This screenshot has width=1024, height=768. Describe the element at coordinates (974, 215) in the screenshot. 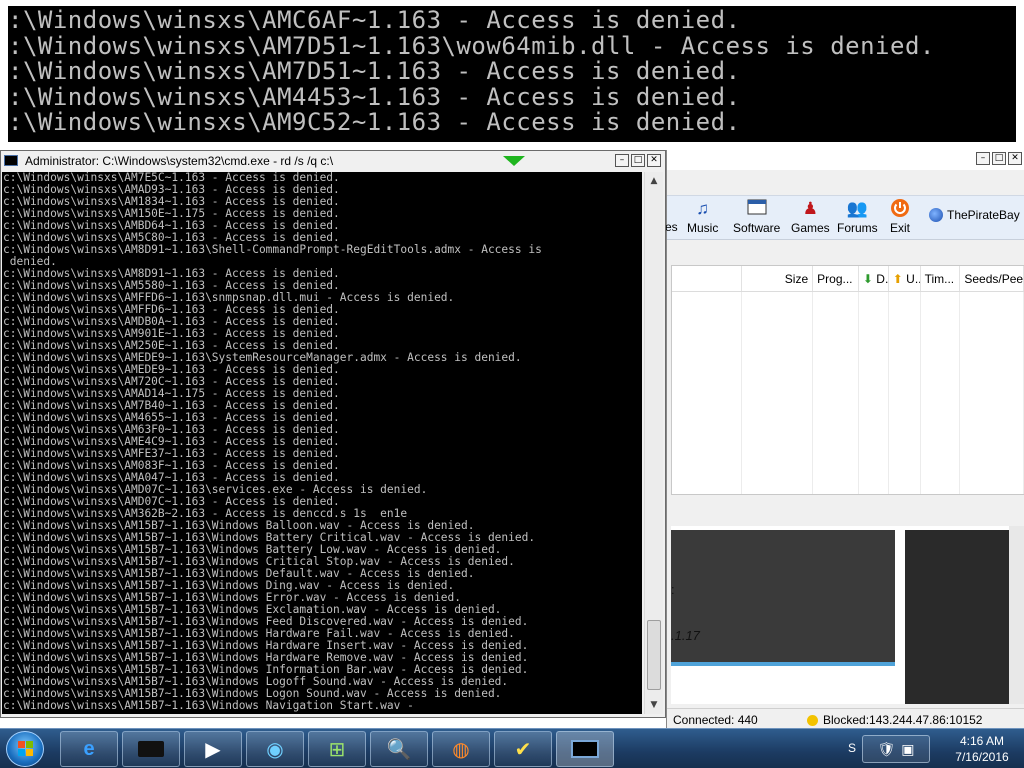

I see `search-site-selector: ThePirateBay` at that location.